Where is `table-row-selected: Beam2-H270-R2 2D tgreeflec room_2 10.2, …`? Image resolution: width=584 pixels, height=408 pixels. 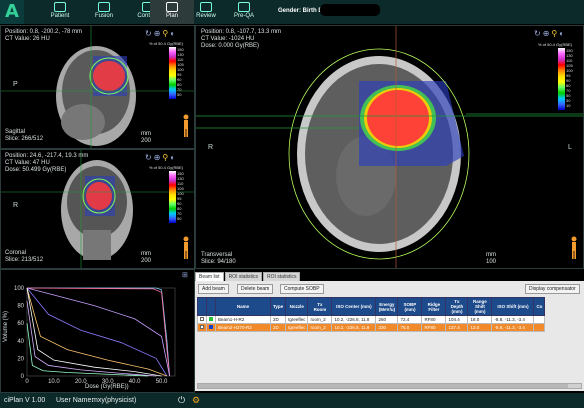
table-row-selected: Beam2-H270-R2 2D tgreeflec room_2 10.2, … is located at coordinates (371, 327).